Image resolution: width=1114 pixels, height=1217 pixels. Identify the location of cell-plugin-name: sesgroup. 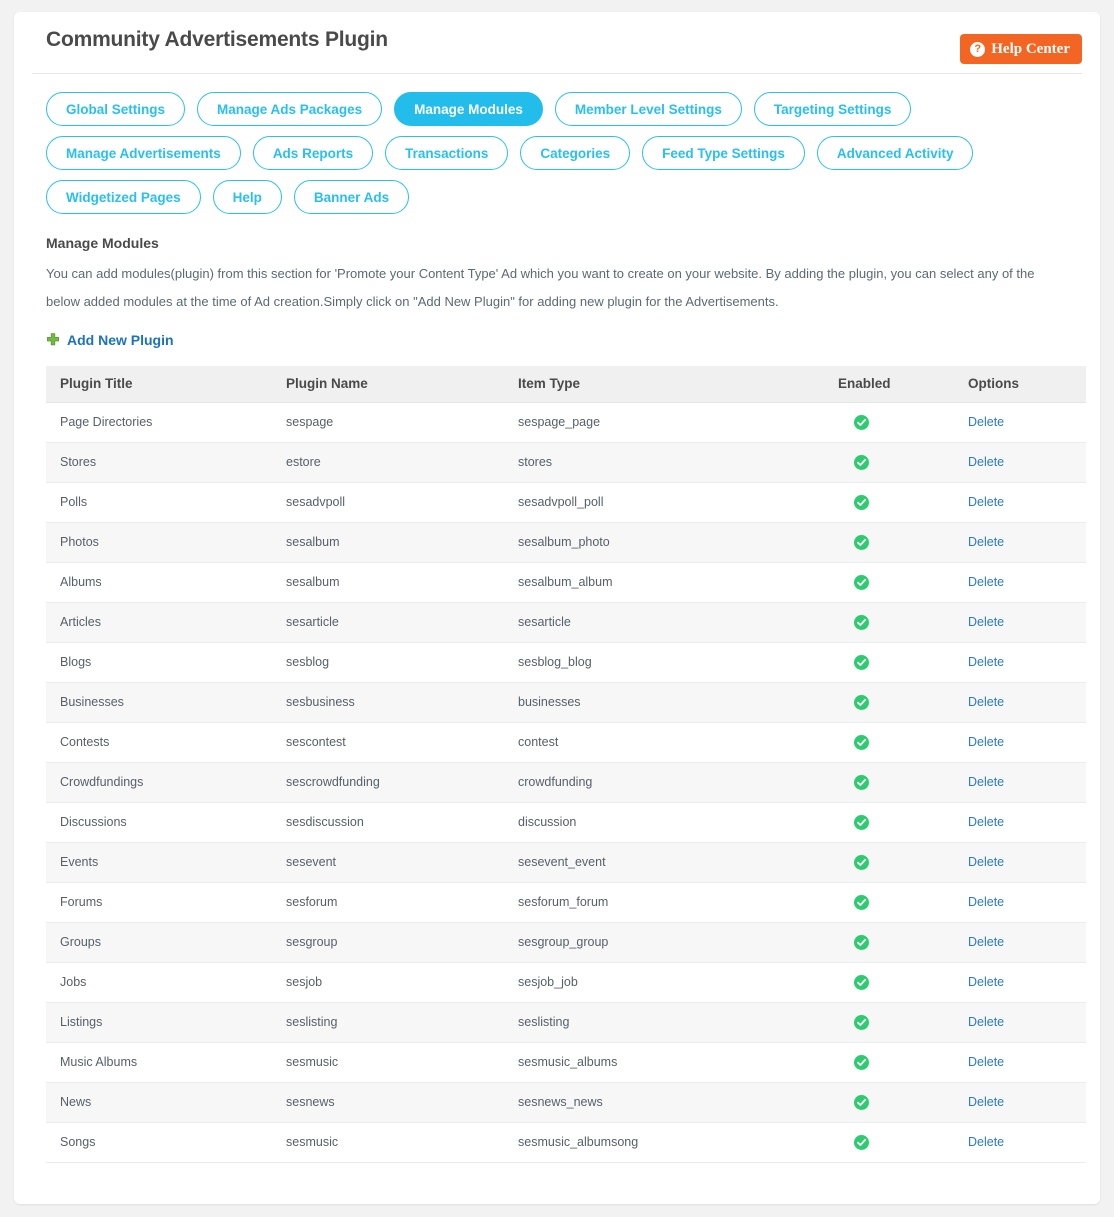
(388, 942).